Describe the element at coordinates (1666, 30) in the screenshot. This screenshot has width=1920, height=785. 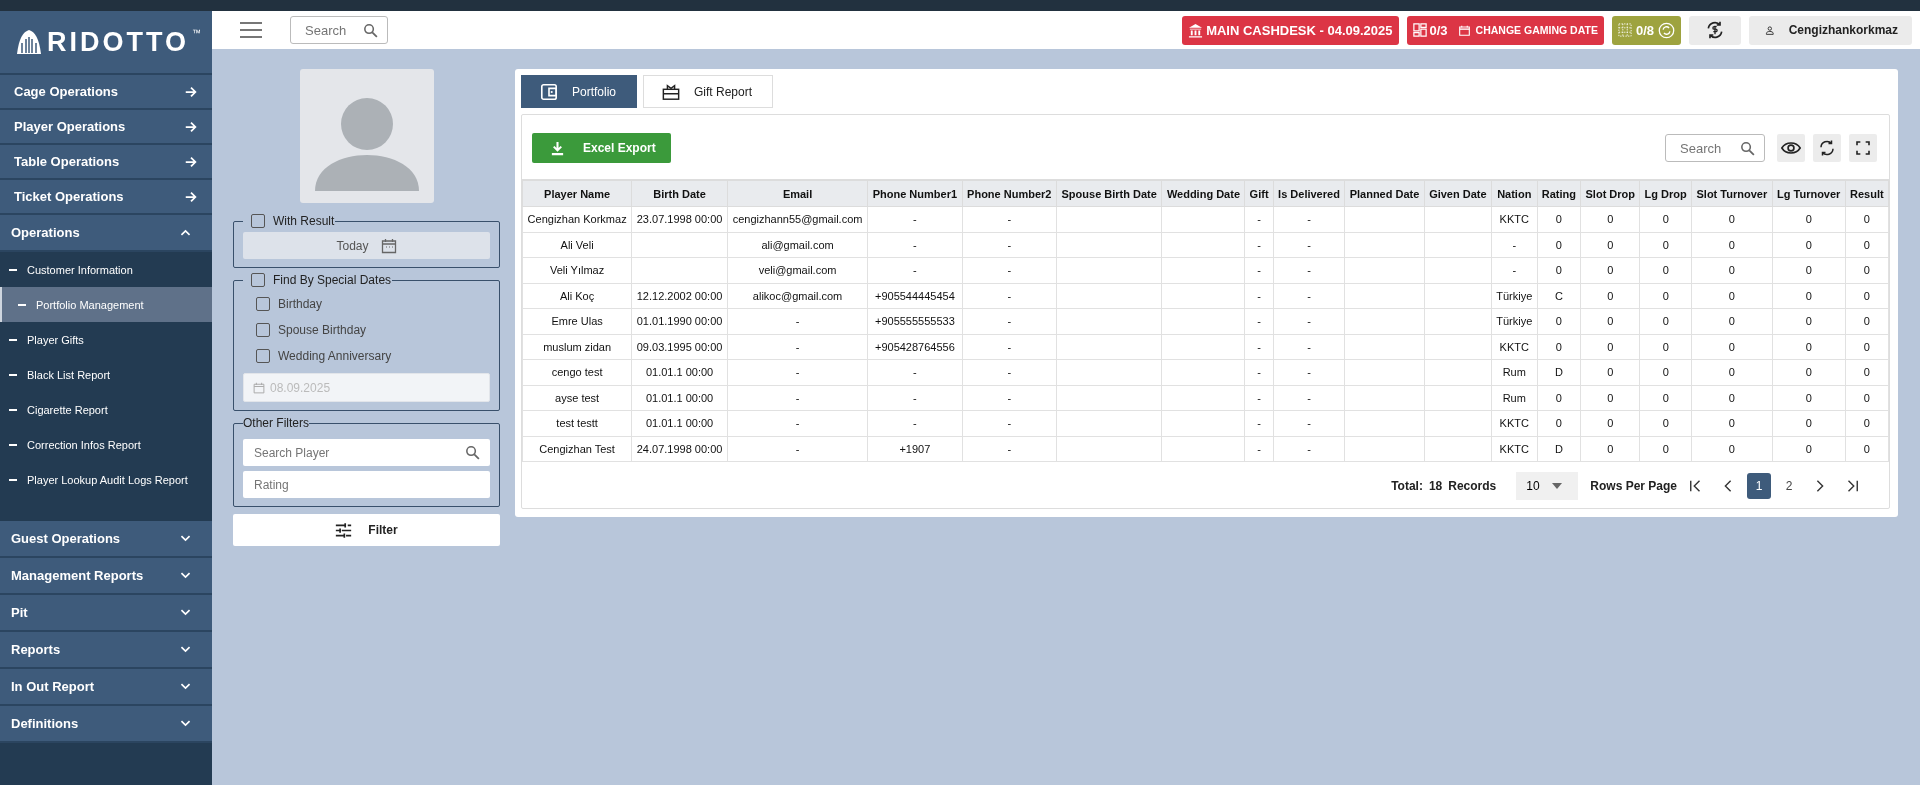
I see `sync-icon` at that location.